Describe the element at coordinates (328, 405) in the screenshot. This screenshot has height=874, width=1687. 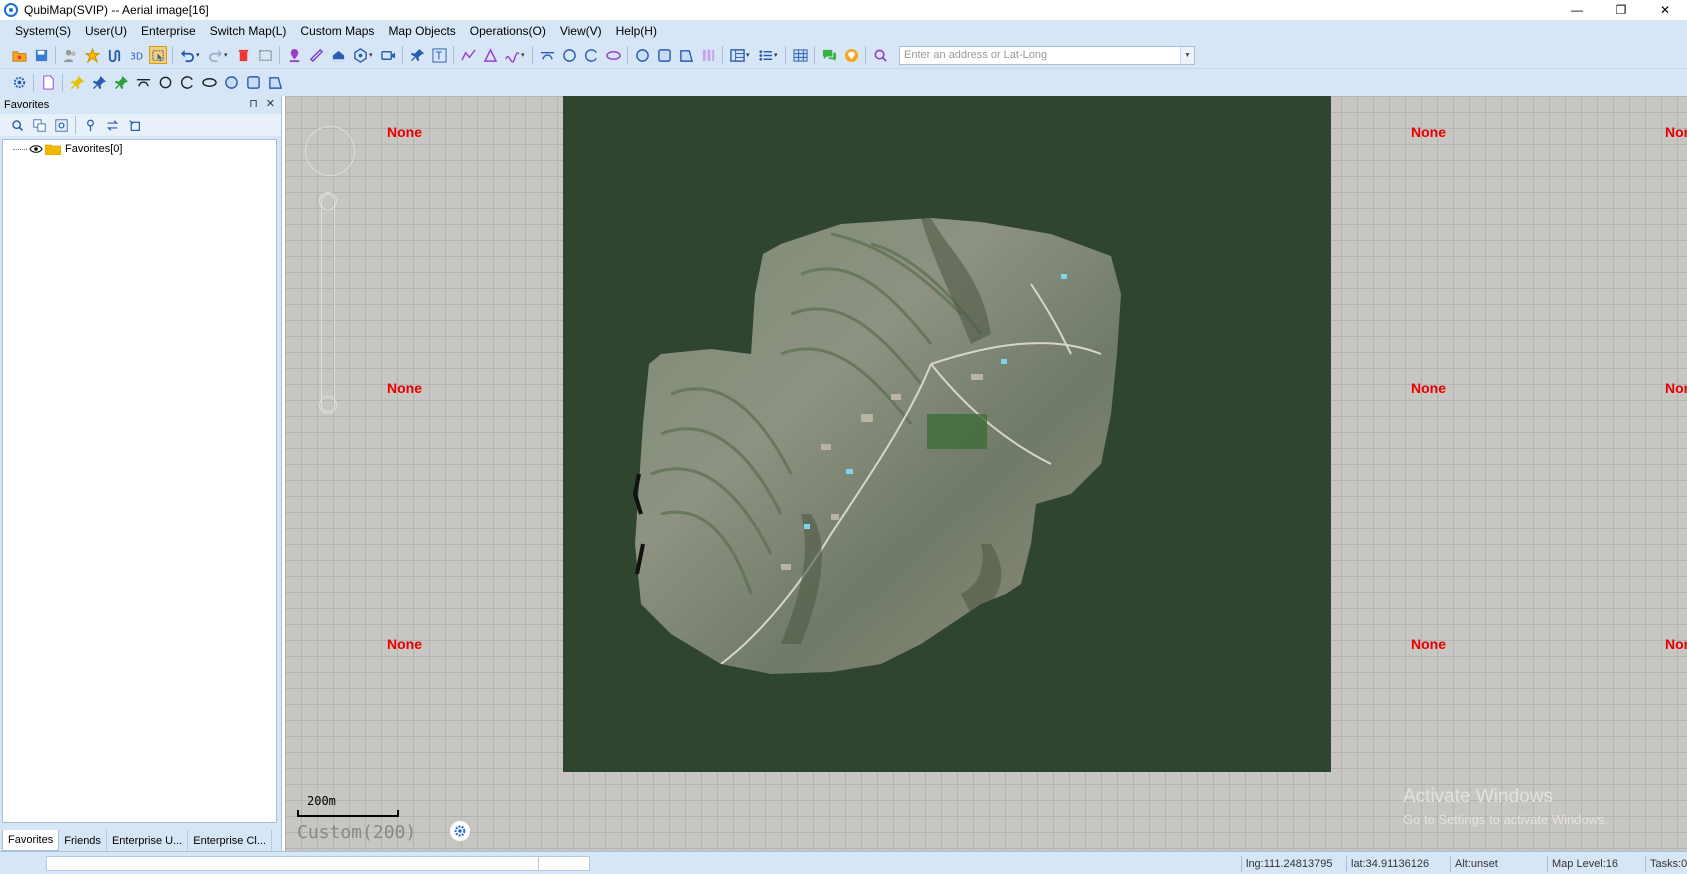
I see `zoom-out-handle` at that location.